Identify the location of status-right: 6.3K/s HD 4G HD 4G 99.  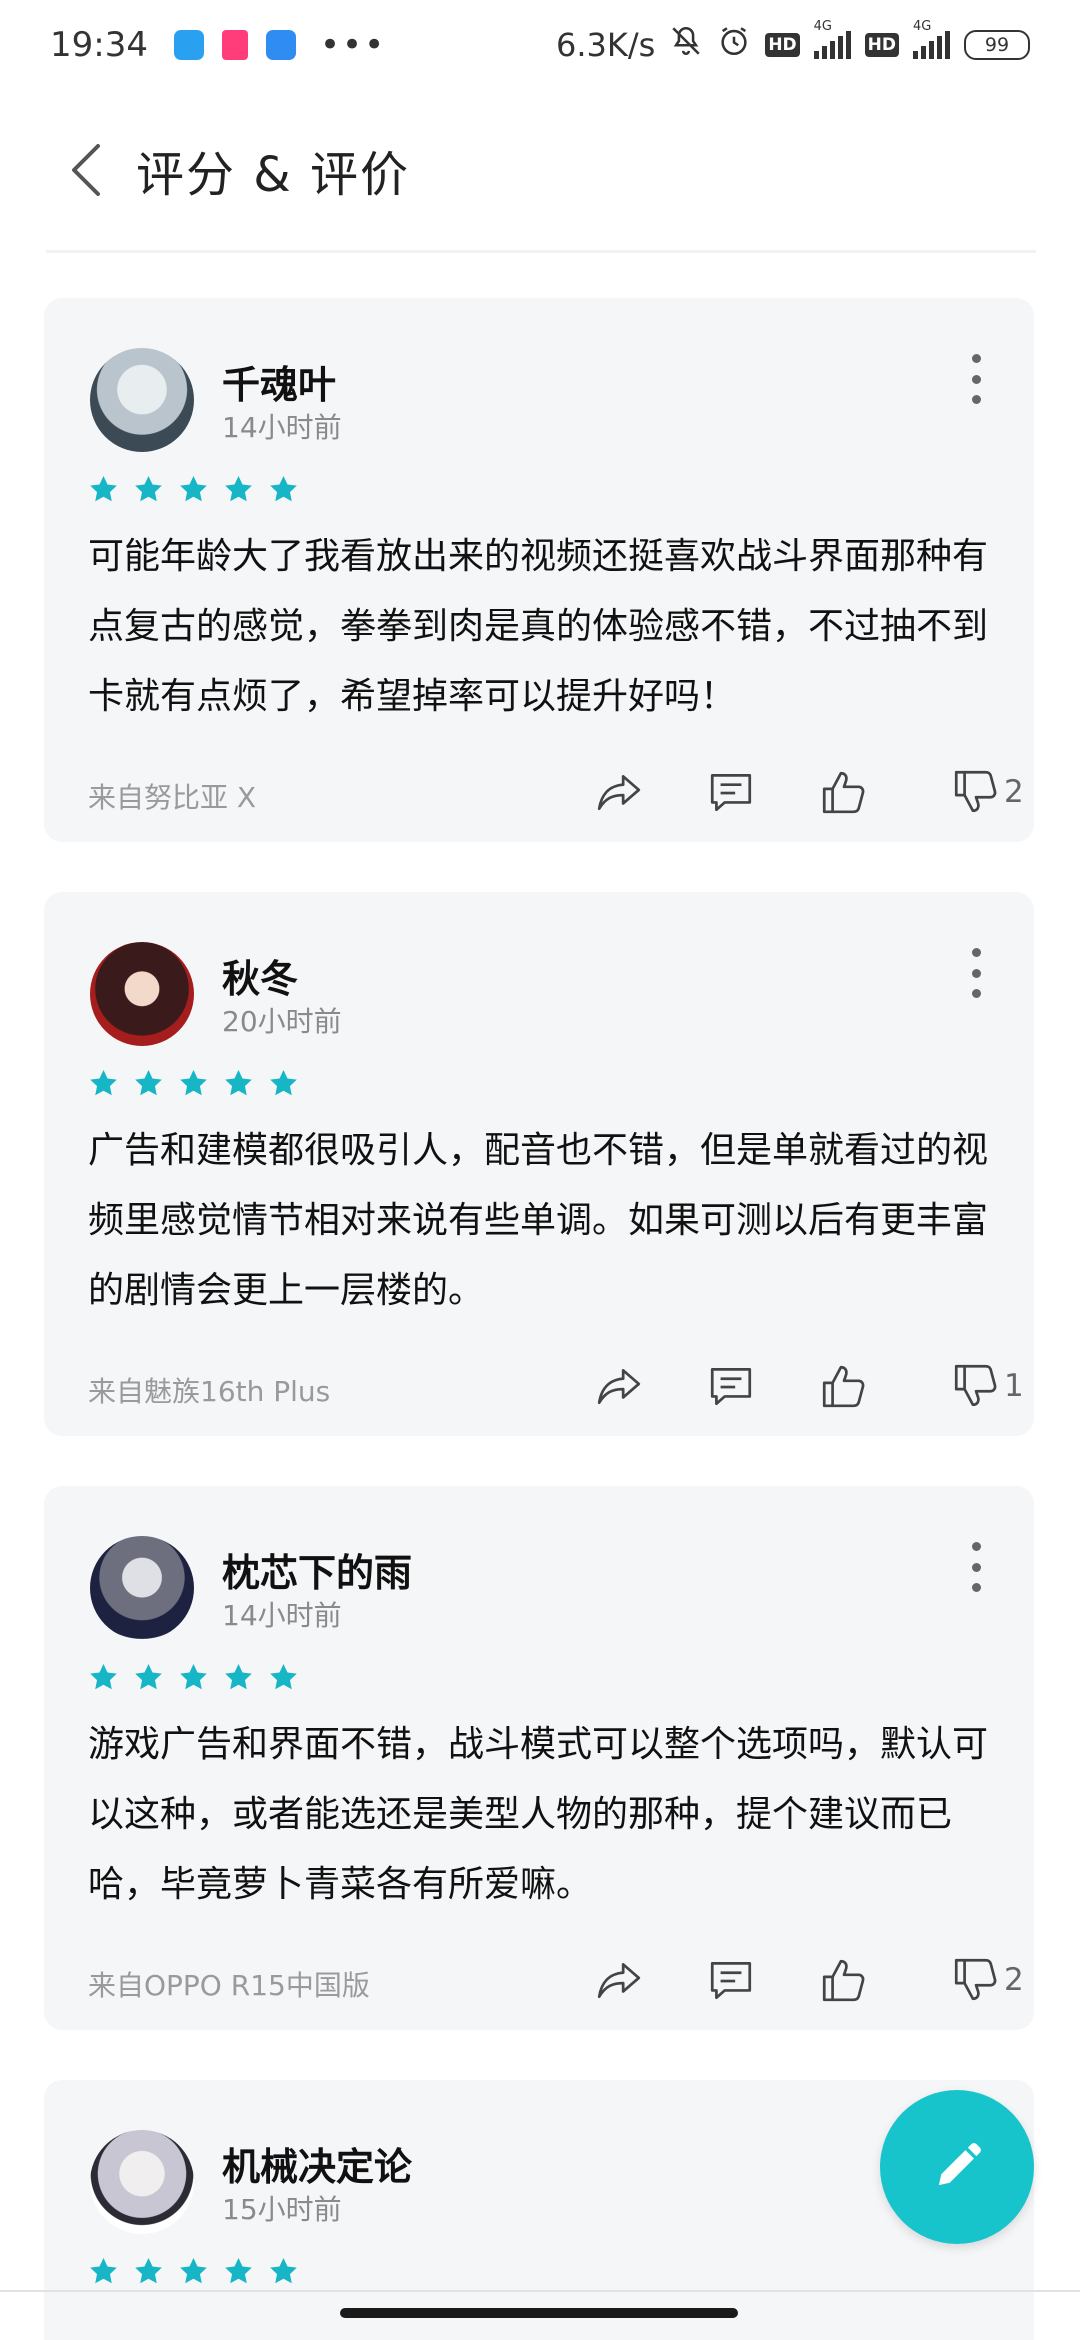
(793, 45).